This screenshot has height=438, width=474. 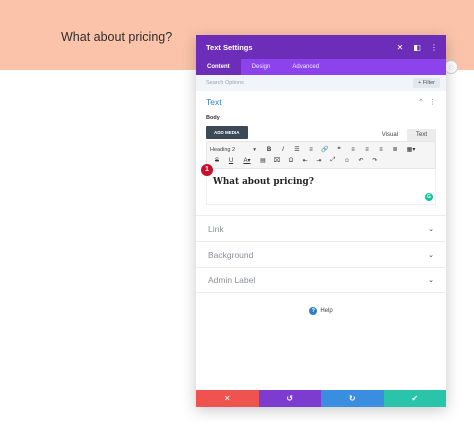 I want to click on help-label: Help, so click(x=326, y=311).